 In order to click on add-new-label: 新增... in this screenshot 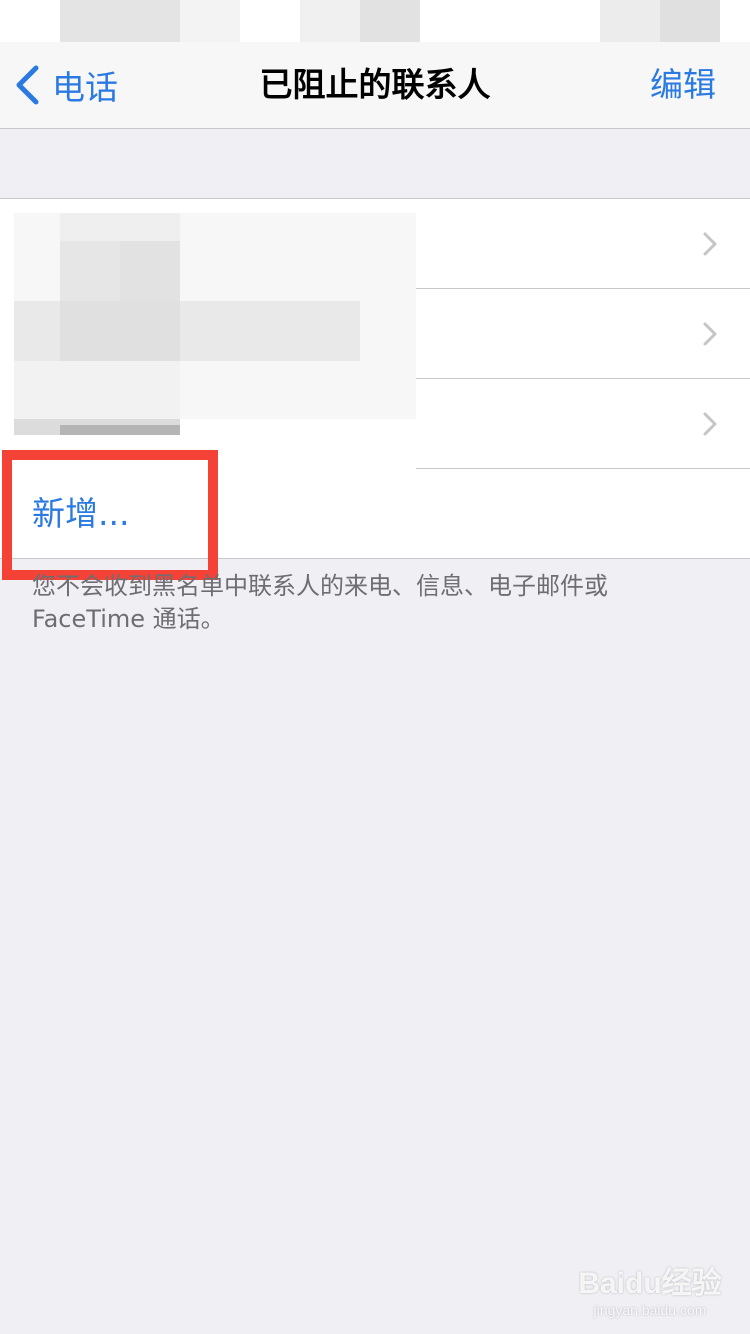, I will do `click(81, 513)`.